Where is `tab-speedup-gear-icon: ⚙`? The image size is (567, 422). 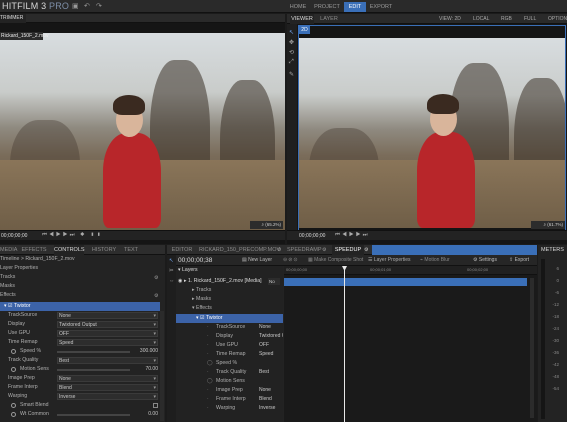 tab-speedup-gear-icon: ⚙ is located at coordinates (366, 250).